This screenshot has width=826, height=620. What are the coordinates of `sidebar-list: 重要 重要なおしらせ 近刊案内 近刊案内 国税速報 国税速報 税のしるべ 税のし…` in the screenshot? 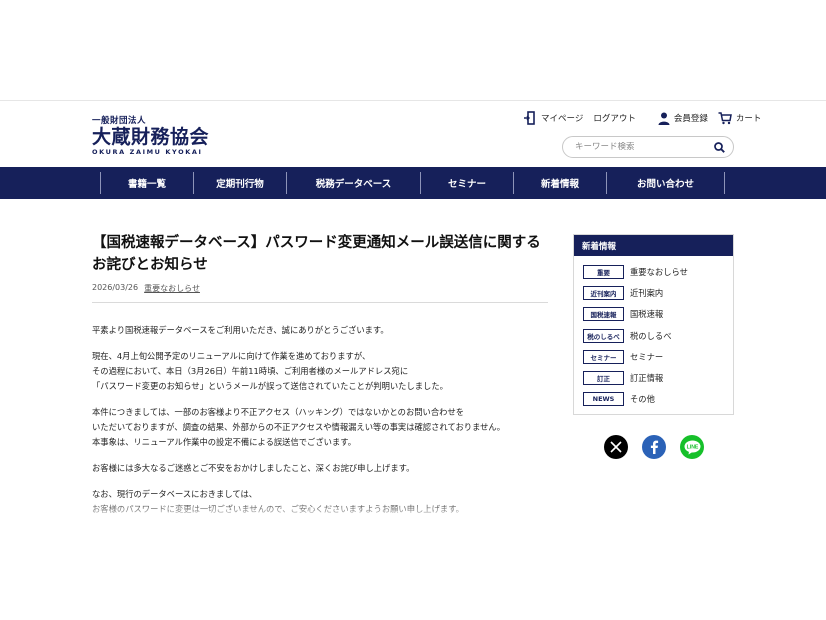 It's located at (653, 331).